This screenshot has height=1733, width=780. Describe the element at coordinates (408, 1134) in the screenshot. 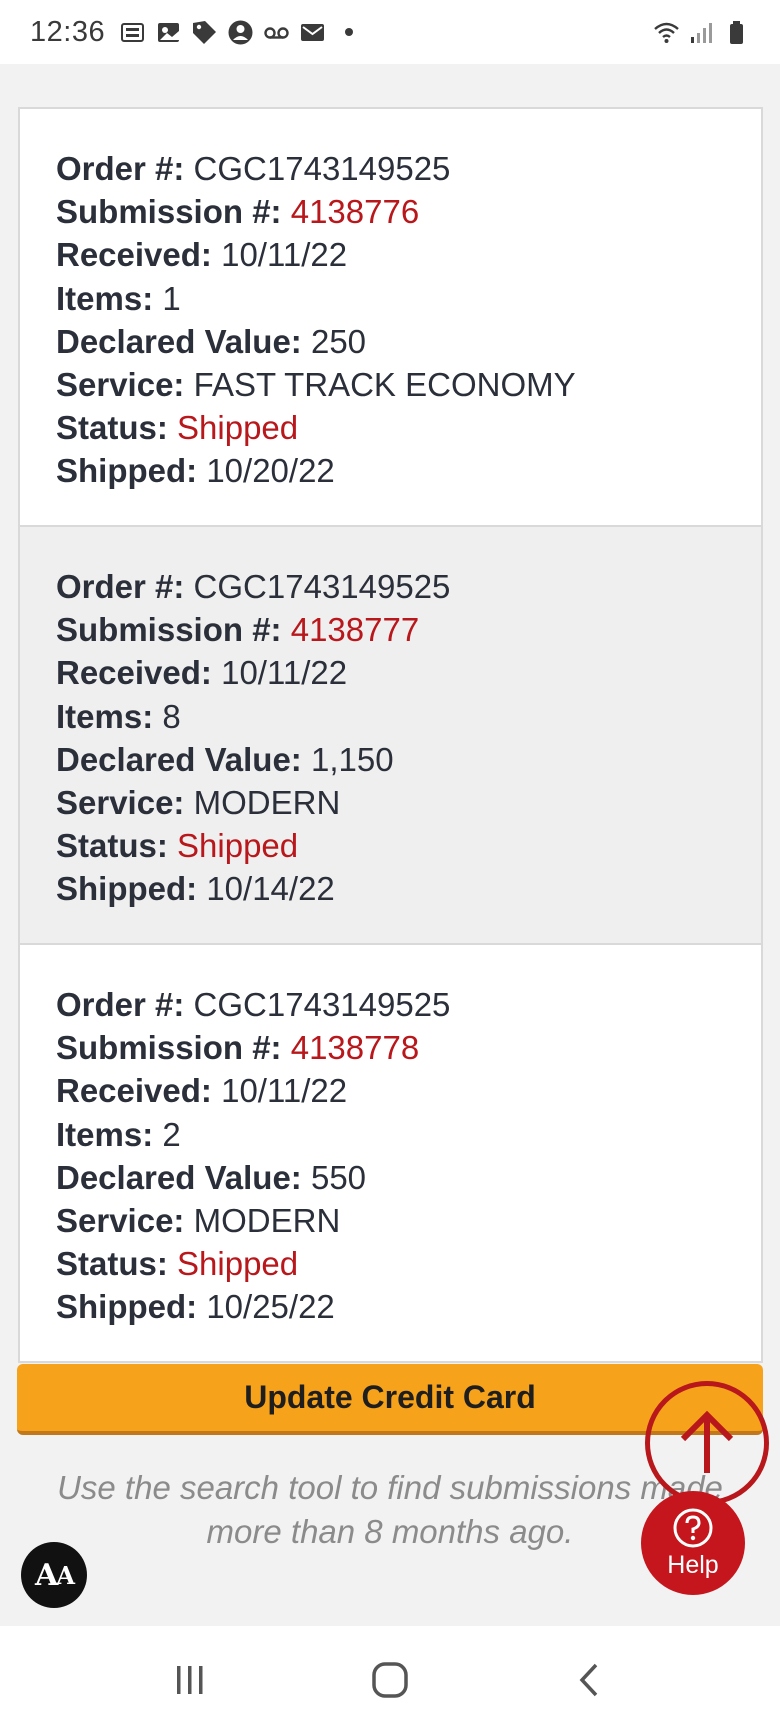

I see `items-row: Items: 2` at that location.